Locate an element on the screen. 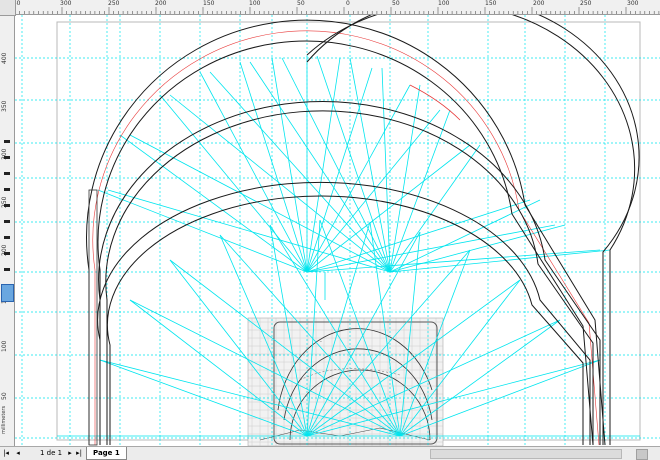  page-indicator: 1 de 1 is located at coordinates (51, 453).